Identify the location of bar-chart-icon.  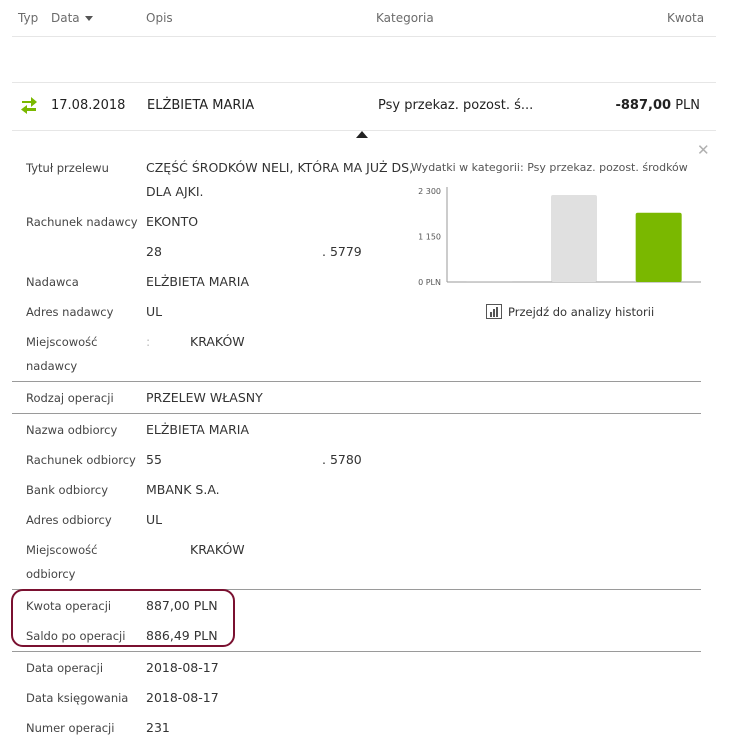
(494, 311).